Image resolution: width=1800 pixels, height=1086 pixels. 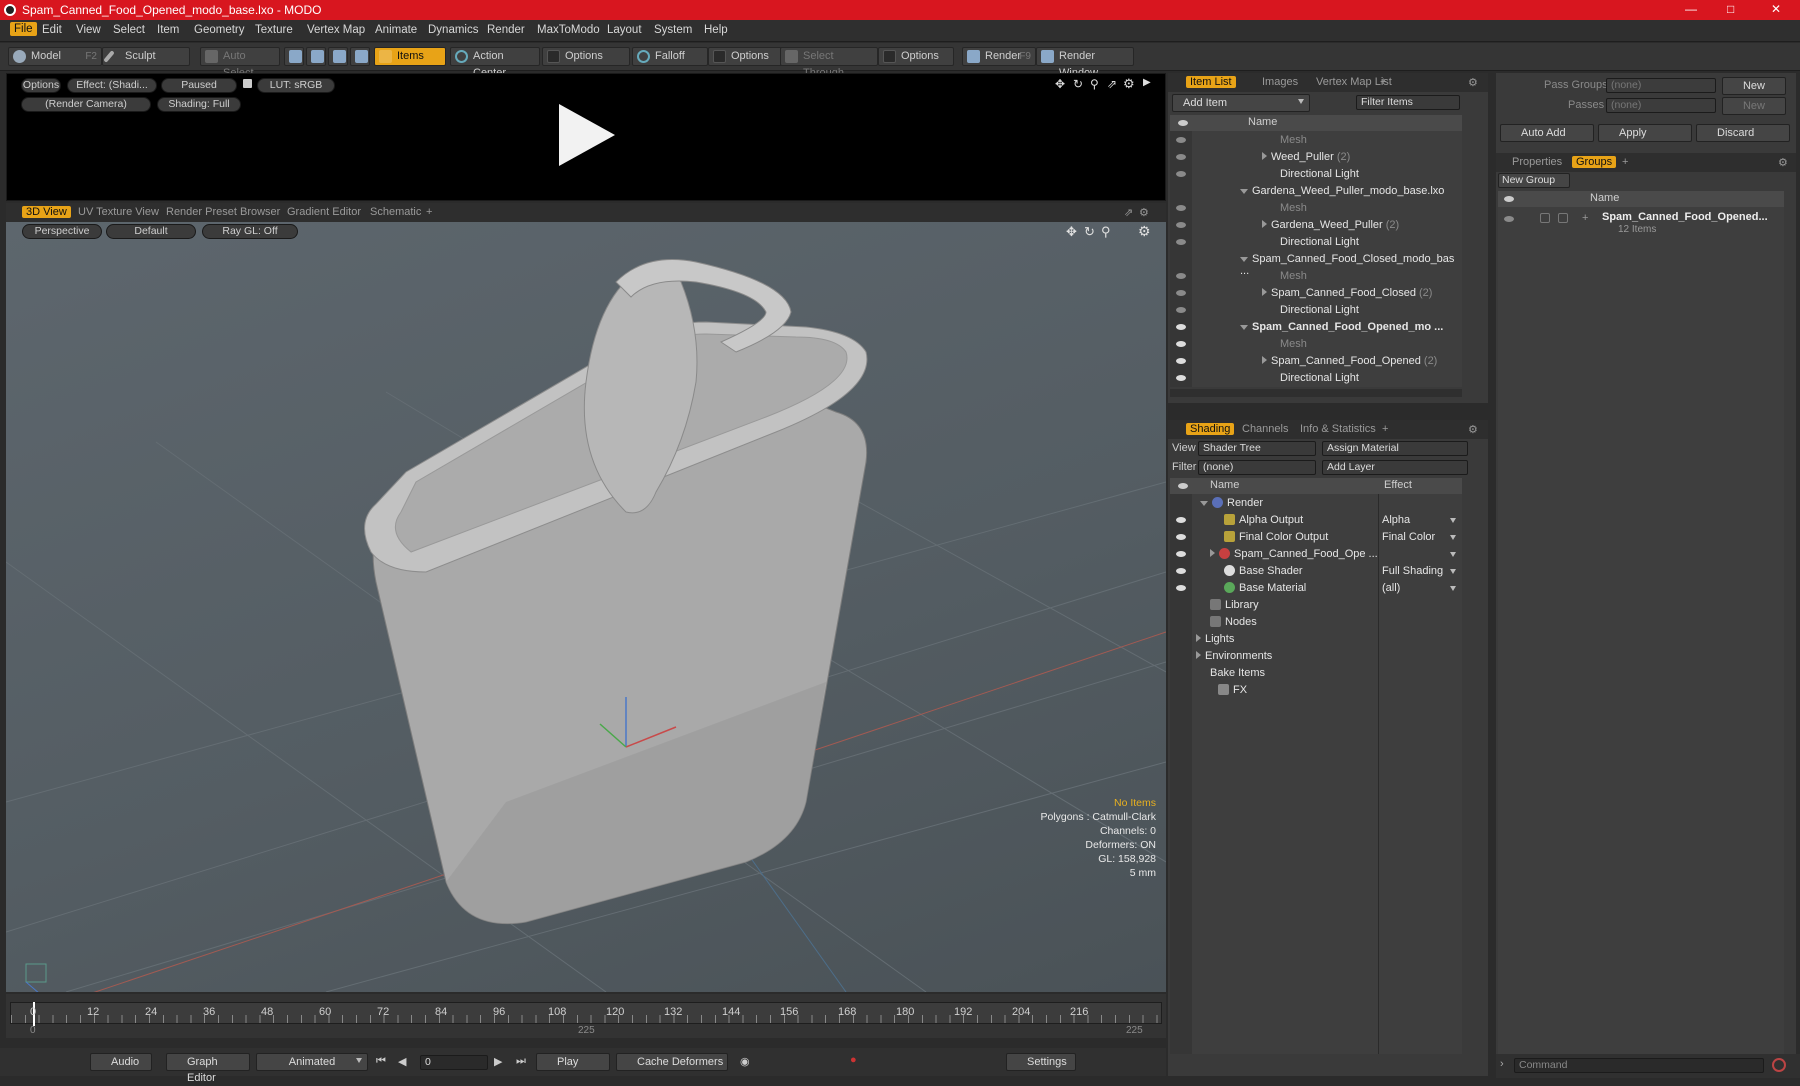 What do you see at coordinates (624, 30) in the screenshot?
I see `menu-layout: Layout` at bounding box center [624, 30].